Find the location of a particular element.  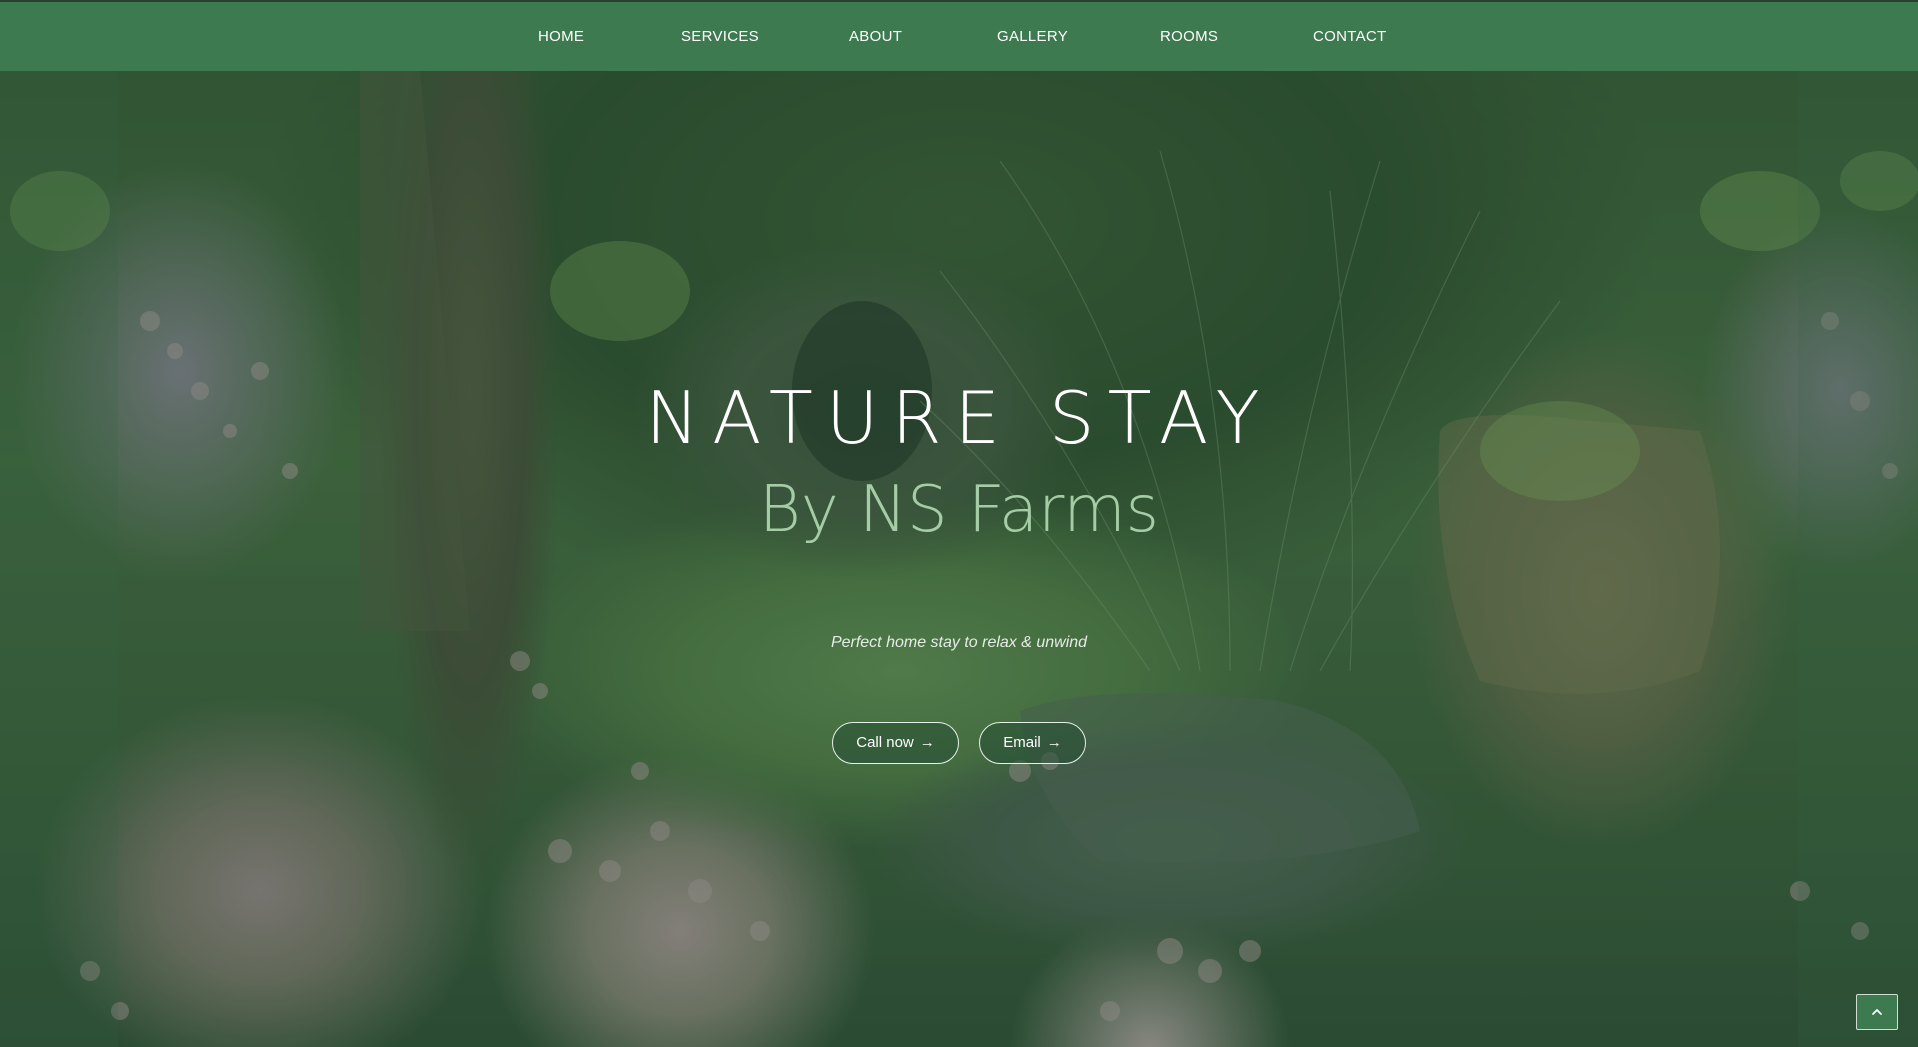

call-now-label: Call now is located at coordinates (885, 742).